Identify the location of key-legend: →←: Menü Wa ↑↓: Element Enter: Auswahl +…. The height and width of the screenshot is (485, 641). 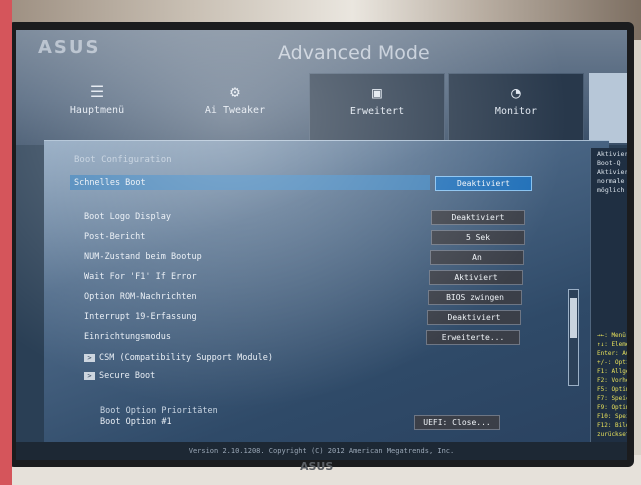
(612, 385).